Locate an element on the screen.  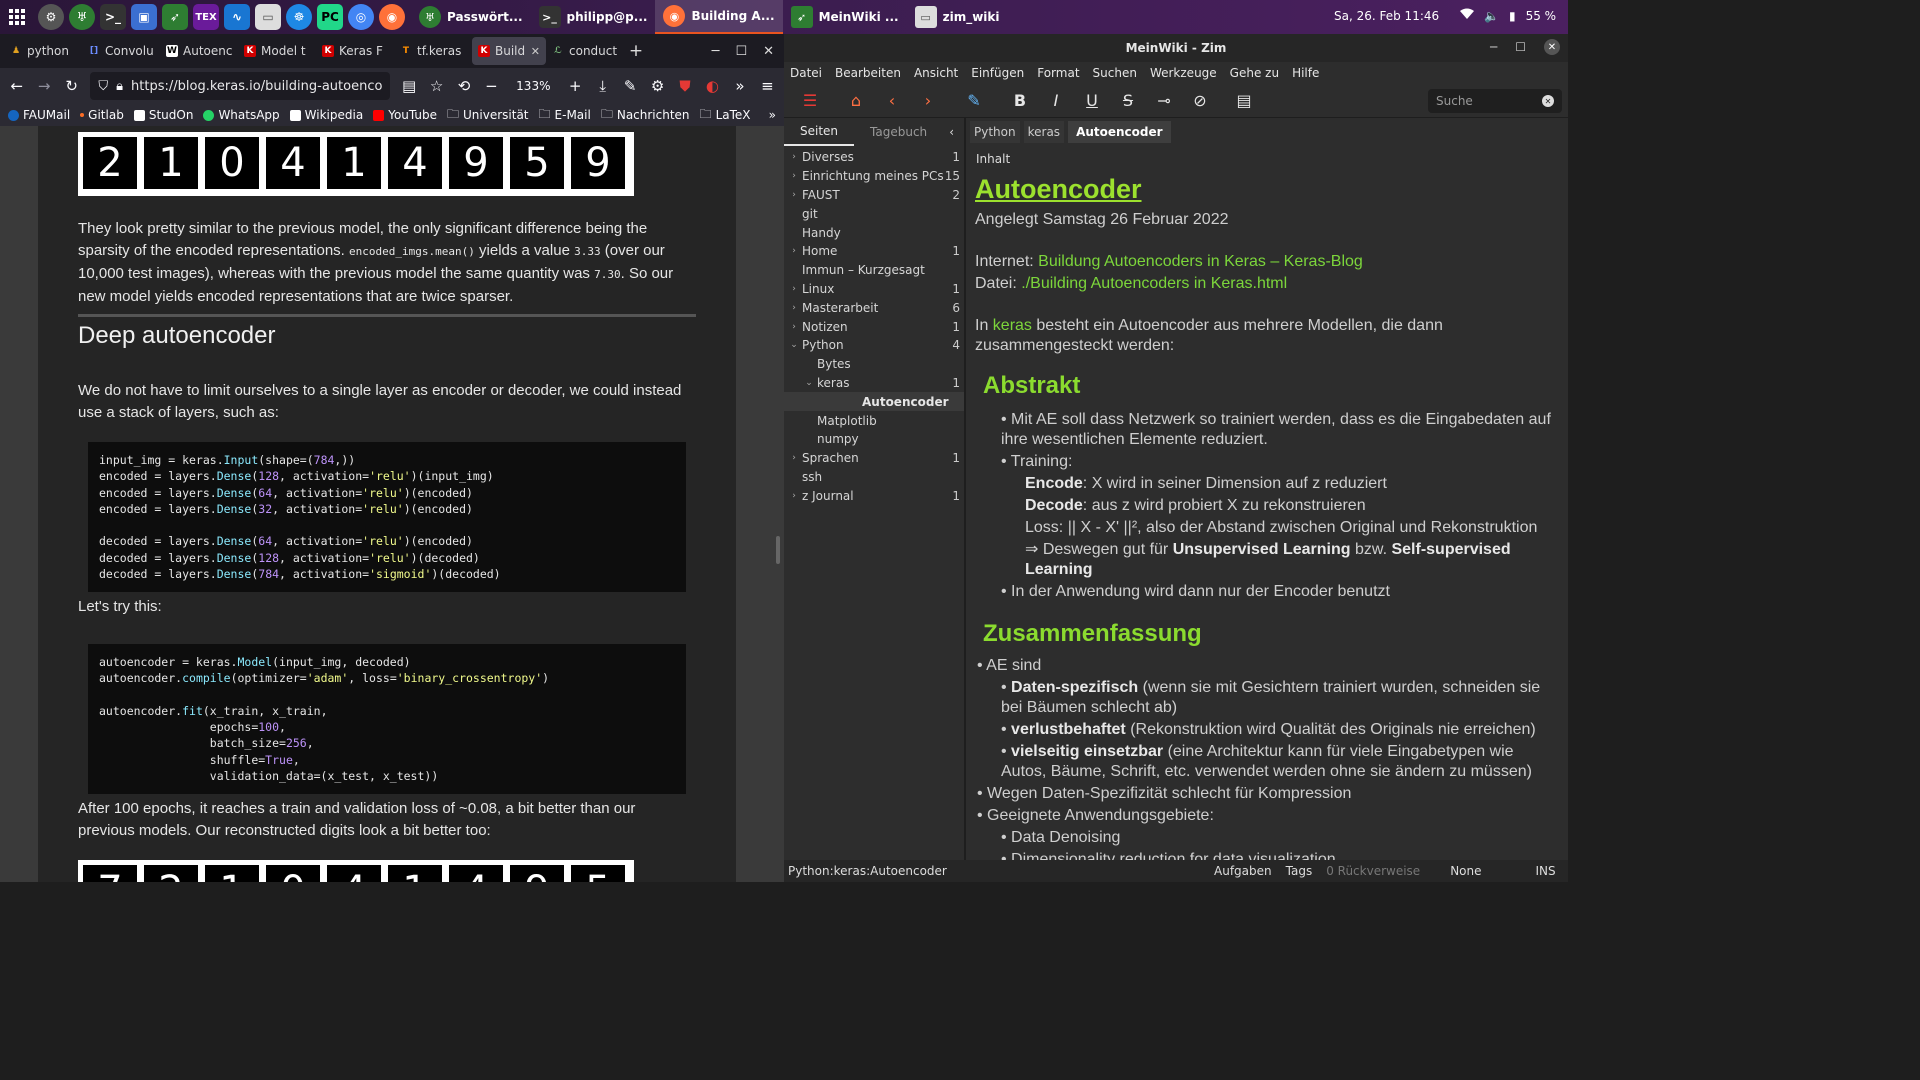
scrollbar-thumb is located at coordinates (778, 550).